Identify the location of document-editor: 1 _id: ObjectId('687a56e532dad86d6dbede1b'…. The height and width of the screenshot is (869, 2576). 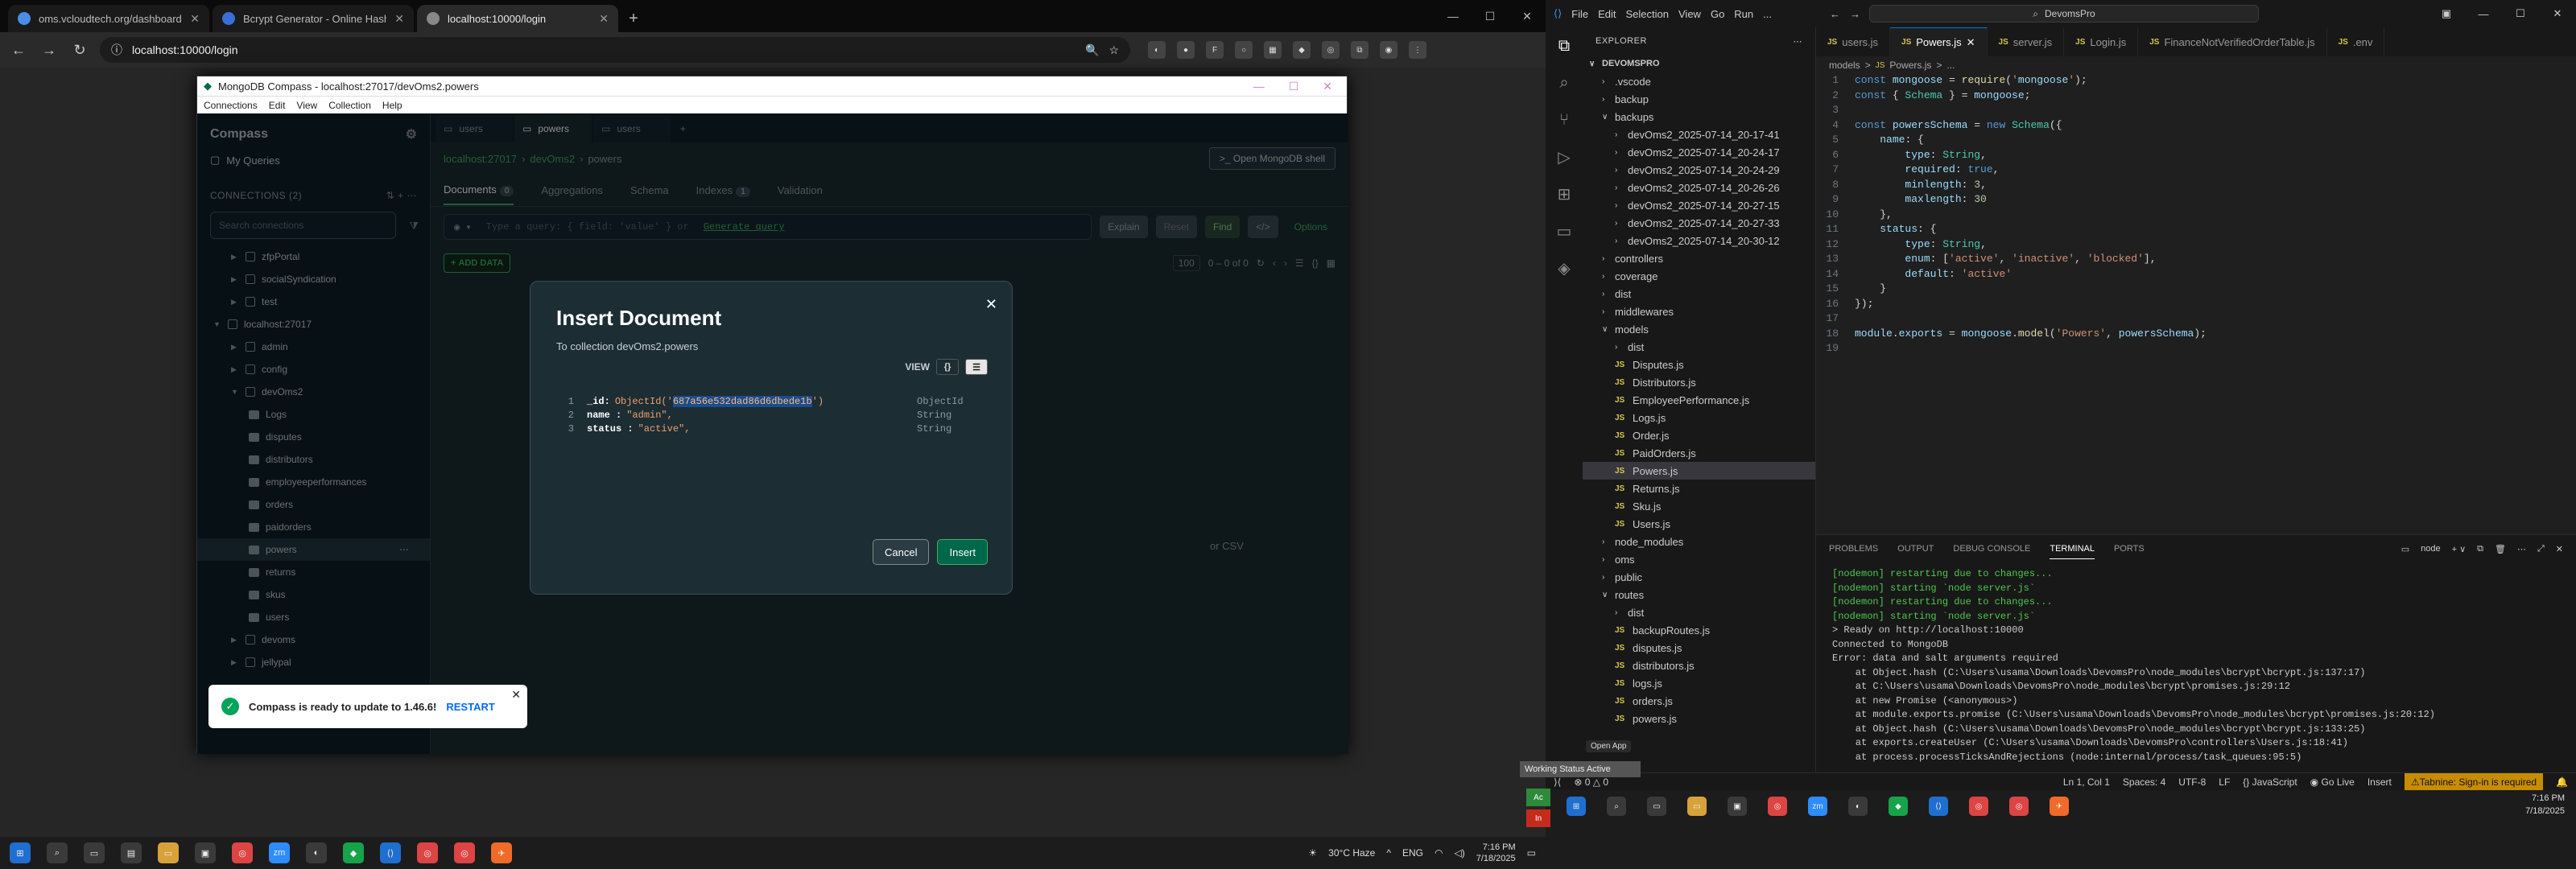
(772, 414).